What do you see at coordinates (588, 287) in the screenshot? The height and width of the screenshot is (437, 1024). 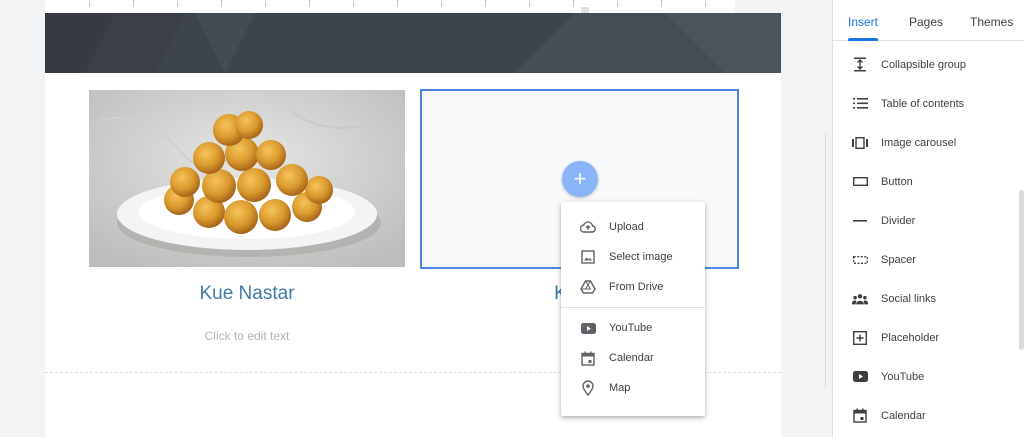 I see `drive-icon` at bounding box center [588, 287].